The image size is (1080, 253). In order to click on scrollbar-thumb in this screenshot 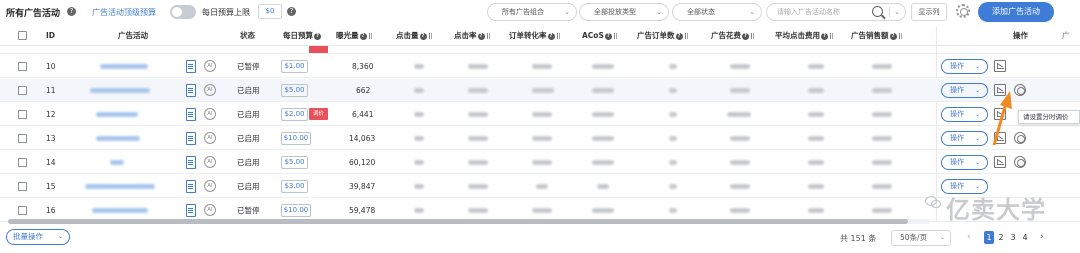, I will do `click(458, 221)`.